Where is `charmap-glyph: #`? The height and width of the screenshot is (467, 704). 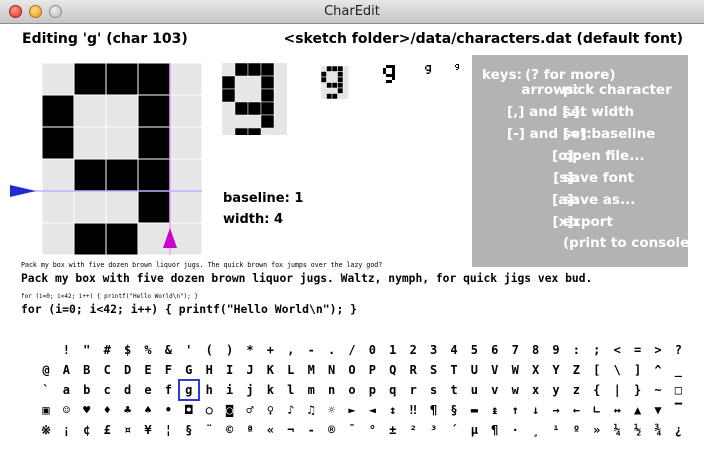 charmap-glyph: # is located at coordinates (107, 350).